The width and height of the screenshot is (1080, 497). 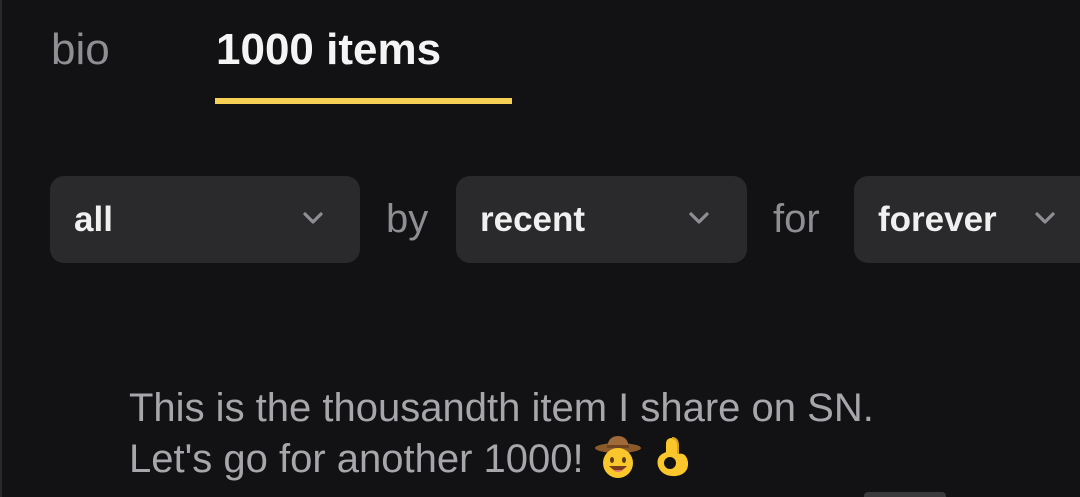 What do you see at coordinates (80, 50) in the screenshot?
I see `tab-bio: bio` at bounding box center [80, 50].